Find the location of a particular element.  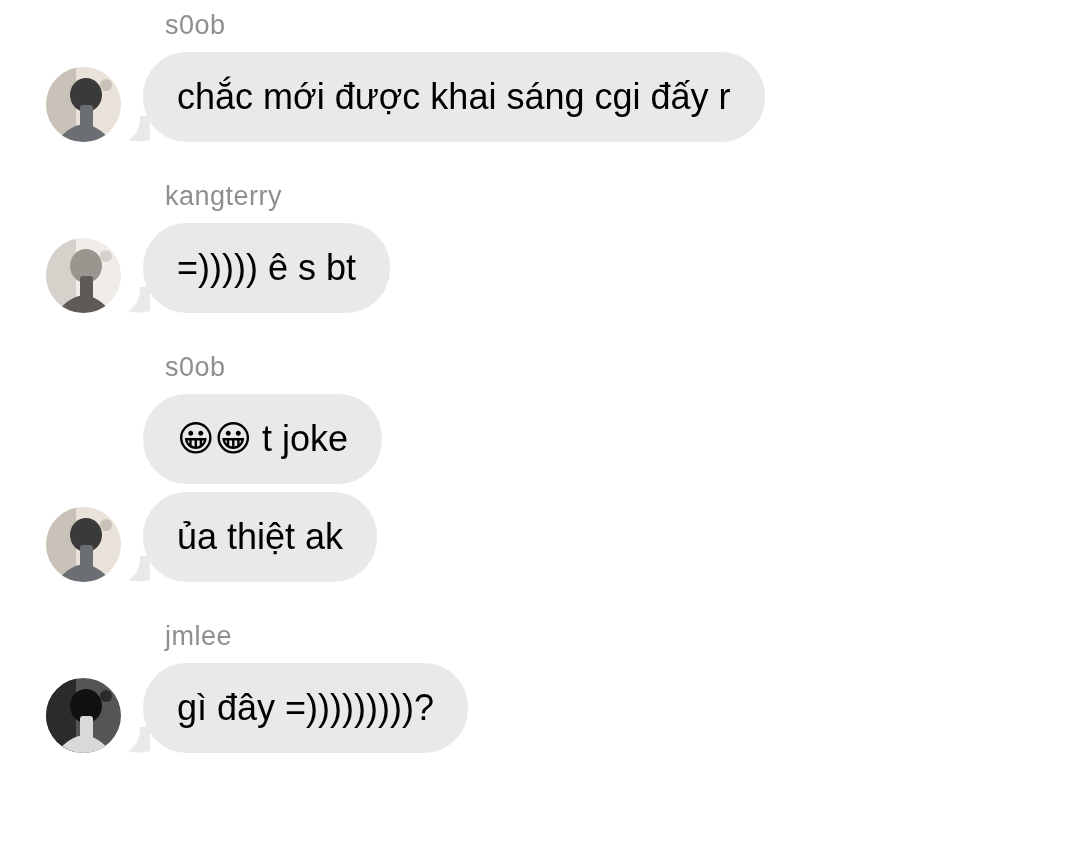

message-bubble: 😀😀 t joke is located at coordinates (263, 439).